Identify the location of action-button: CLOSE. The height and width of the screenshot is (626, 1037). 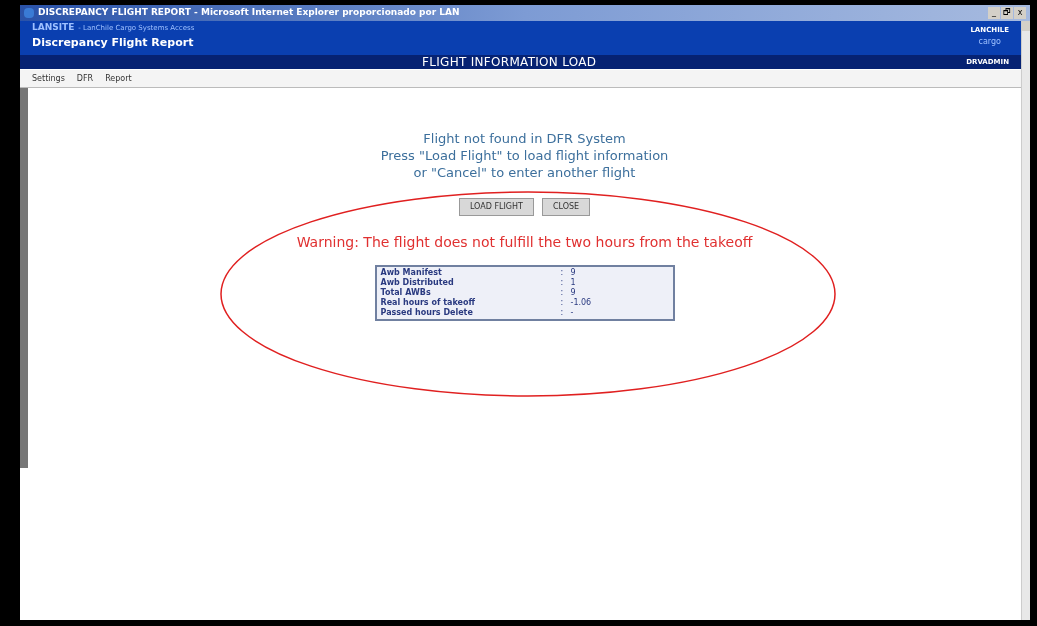
(566, 207).